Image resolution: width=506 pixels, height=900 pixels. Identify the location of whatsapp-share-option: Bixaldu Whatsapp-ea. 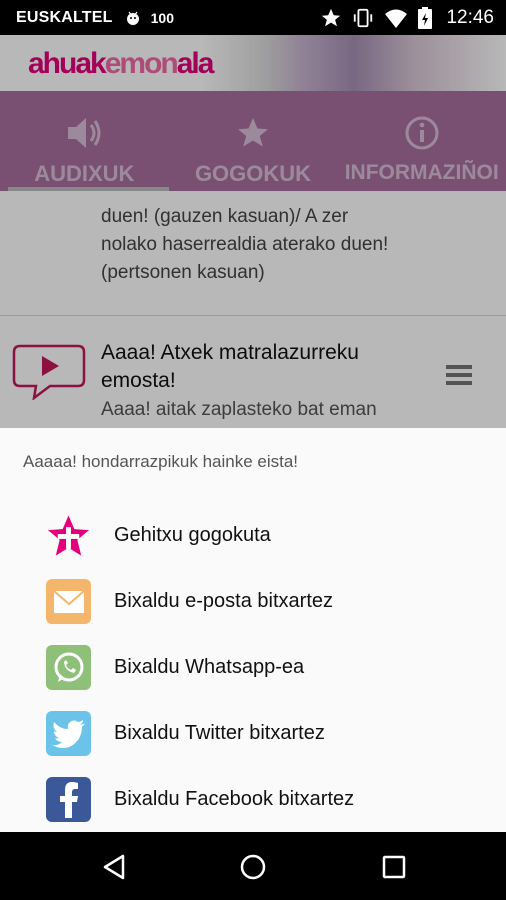
(253, 668).